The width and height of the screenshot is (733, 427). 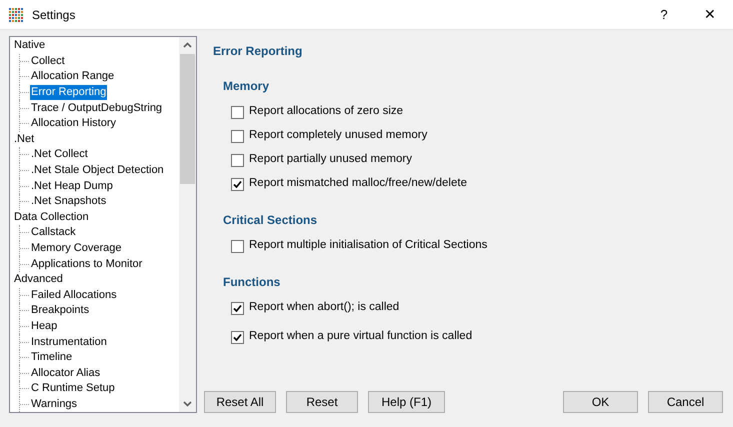 What do you see at coordinates (73, 76) in the screenshot?
I see `tree-item: Allocation Range` at bounding box center [73, 76].